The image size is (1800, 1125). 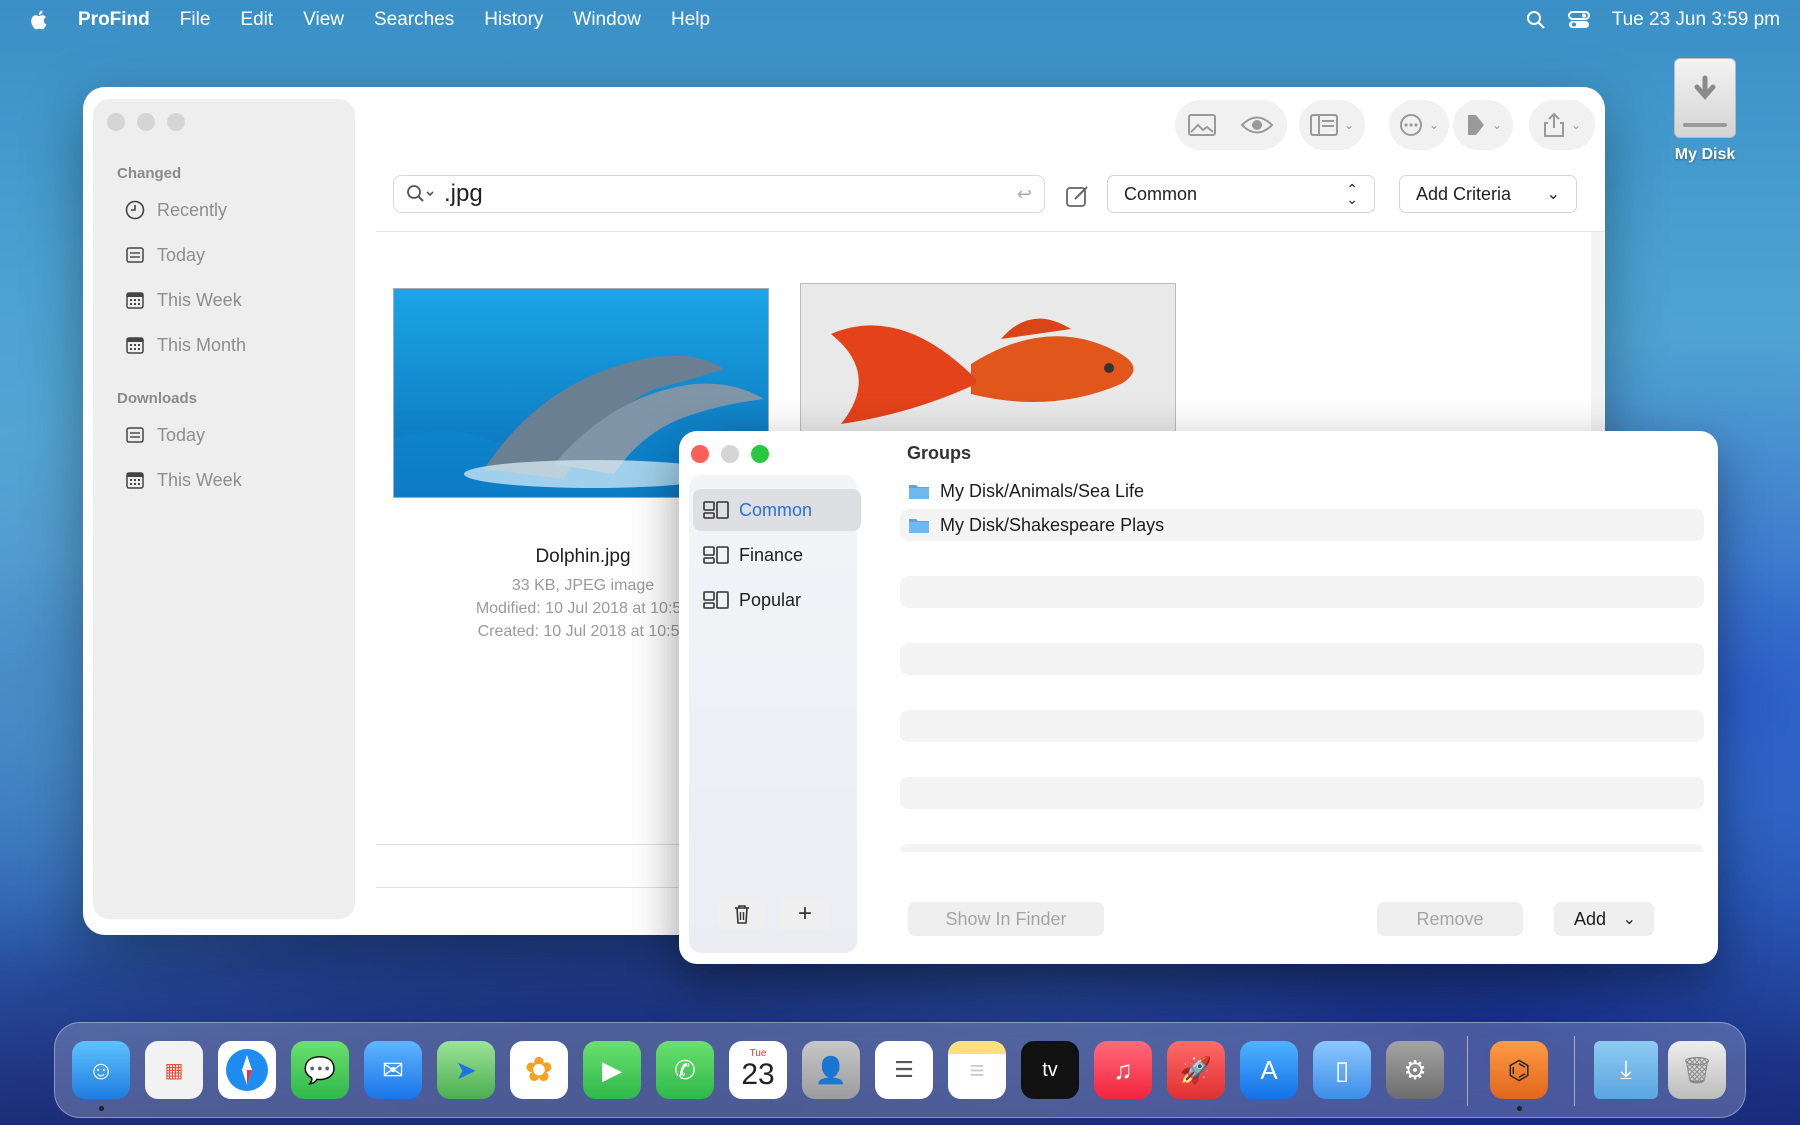 What do you see at coordinates (1705, 98) in the screenshot?
I see `external-disk-icon` at bounding box center [1705, 98].